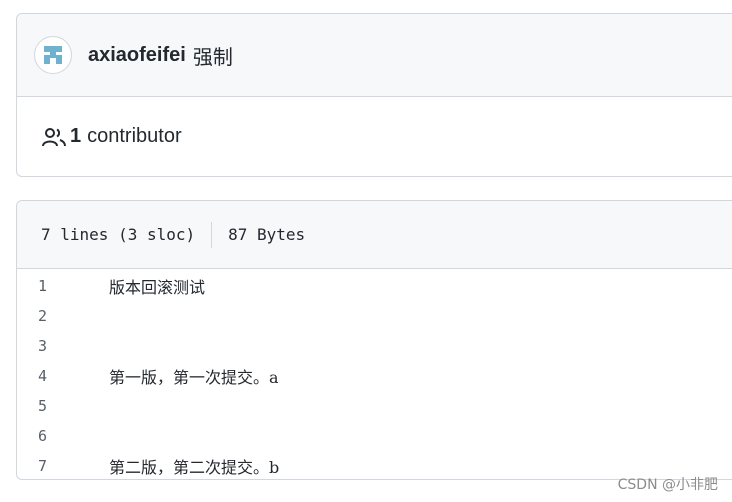  What do you see at coordinates (118, 234) in the screenshot?
I see `file-lines-info: 7 lines (3 sloc)` at bounding box center [118, 234].